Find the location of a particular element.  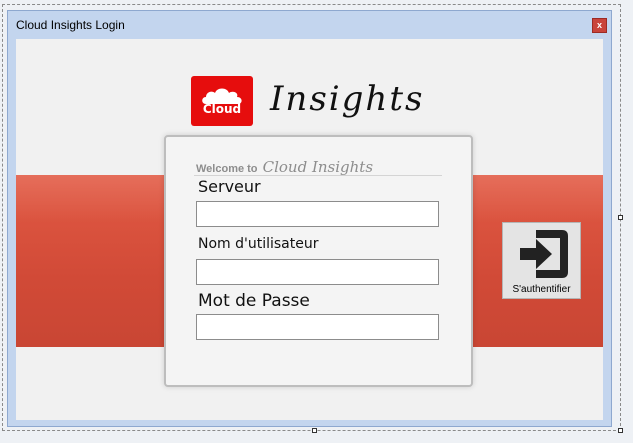

welcome-heading: Welcome to Cloud Insights is located at coordinates (284, 166).